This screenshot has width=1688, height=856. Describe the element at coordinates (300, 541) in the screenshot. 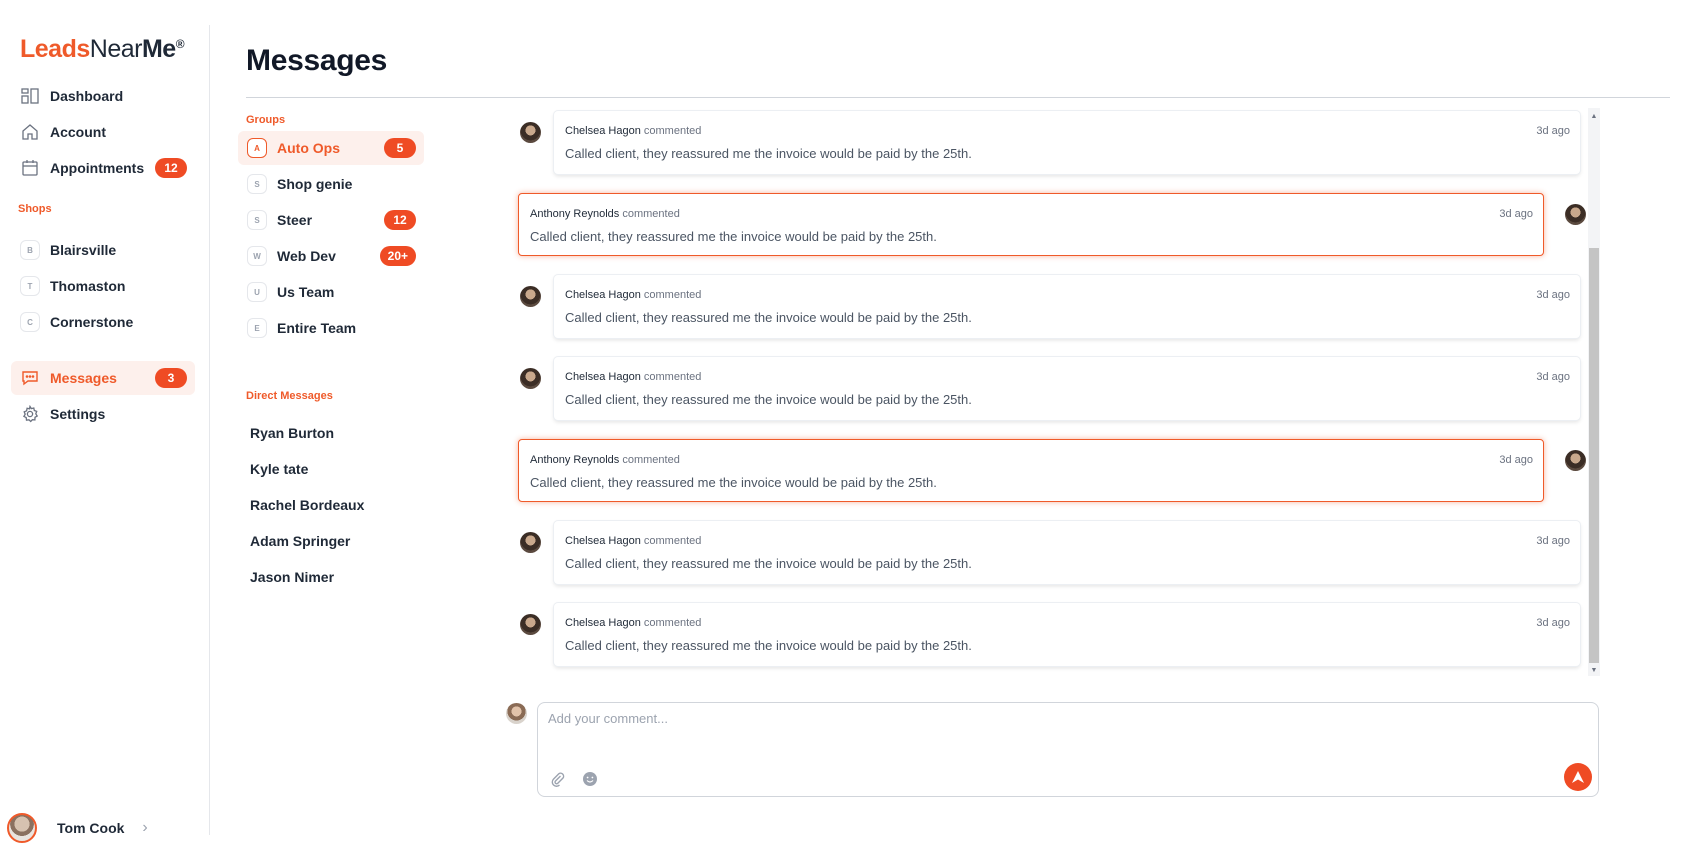

I see `dm-item: Adam Springer` at that location.